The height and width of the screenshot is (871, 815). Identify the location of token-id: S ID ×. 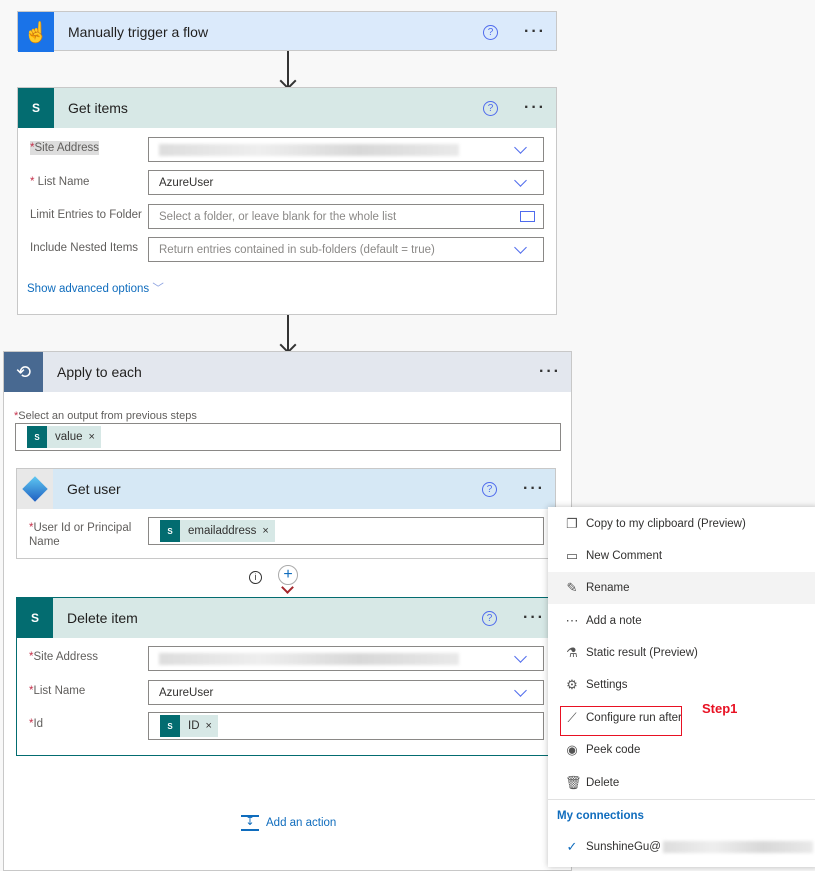
(189, 726).